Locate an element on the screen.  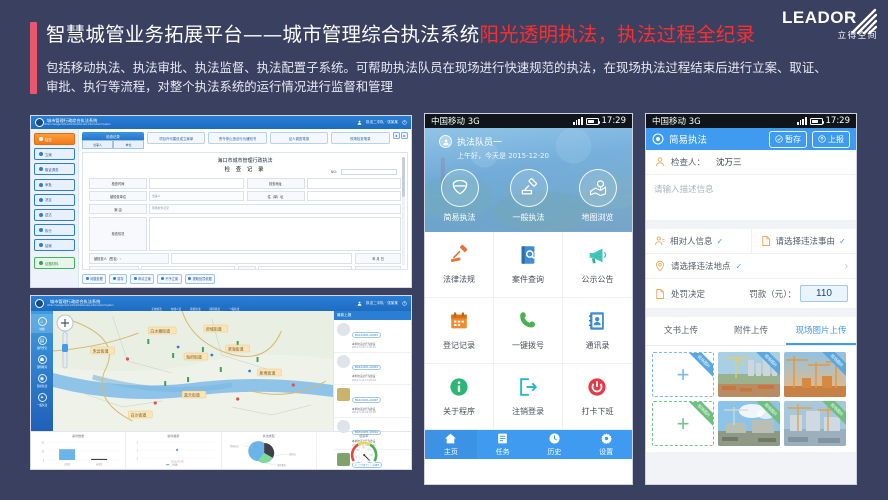
btn-extract-basis: 提取处罚依据 is located at coordinates (200, 278).